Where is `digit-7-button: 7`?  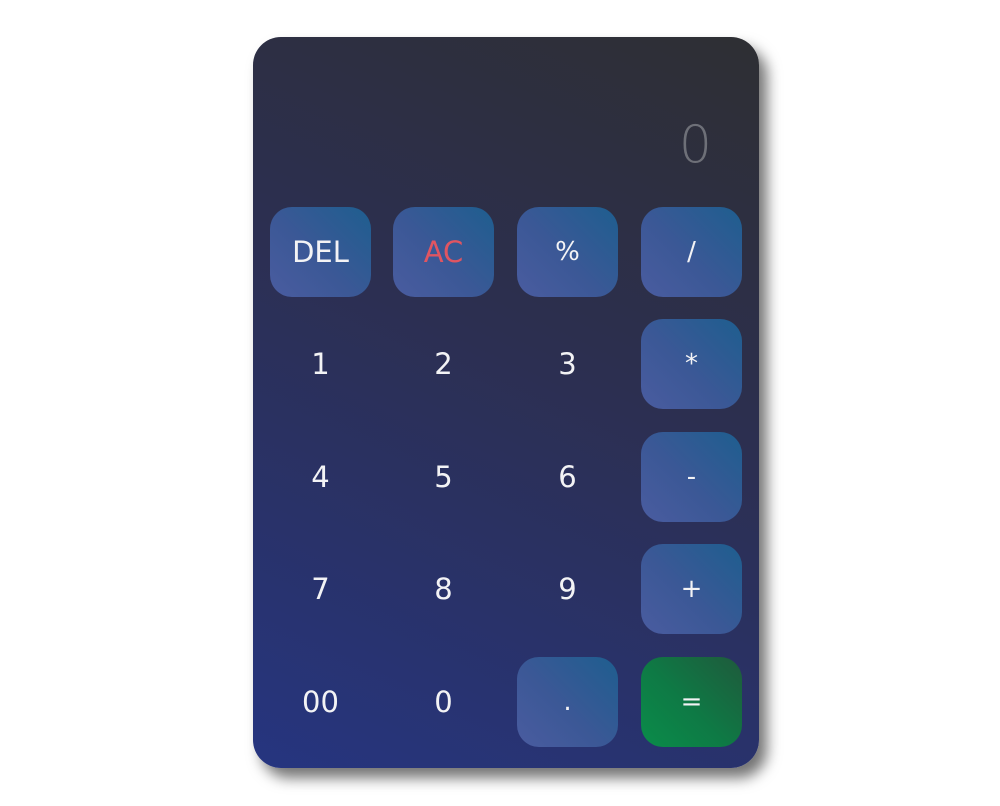
digit-7-button: 7 is located at coordinates (320, 589).